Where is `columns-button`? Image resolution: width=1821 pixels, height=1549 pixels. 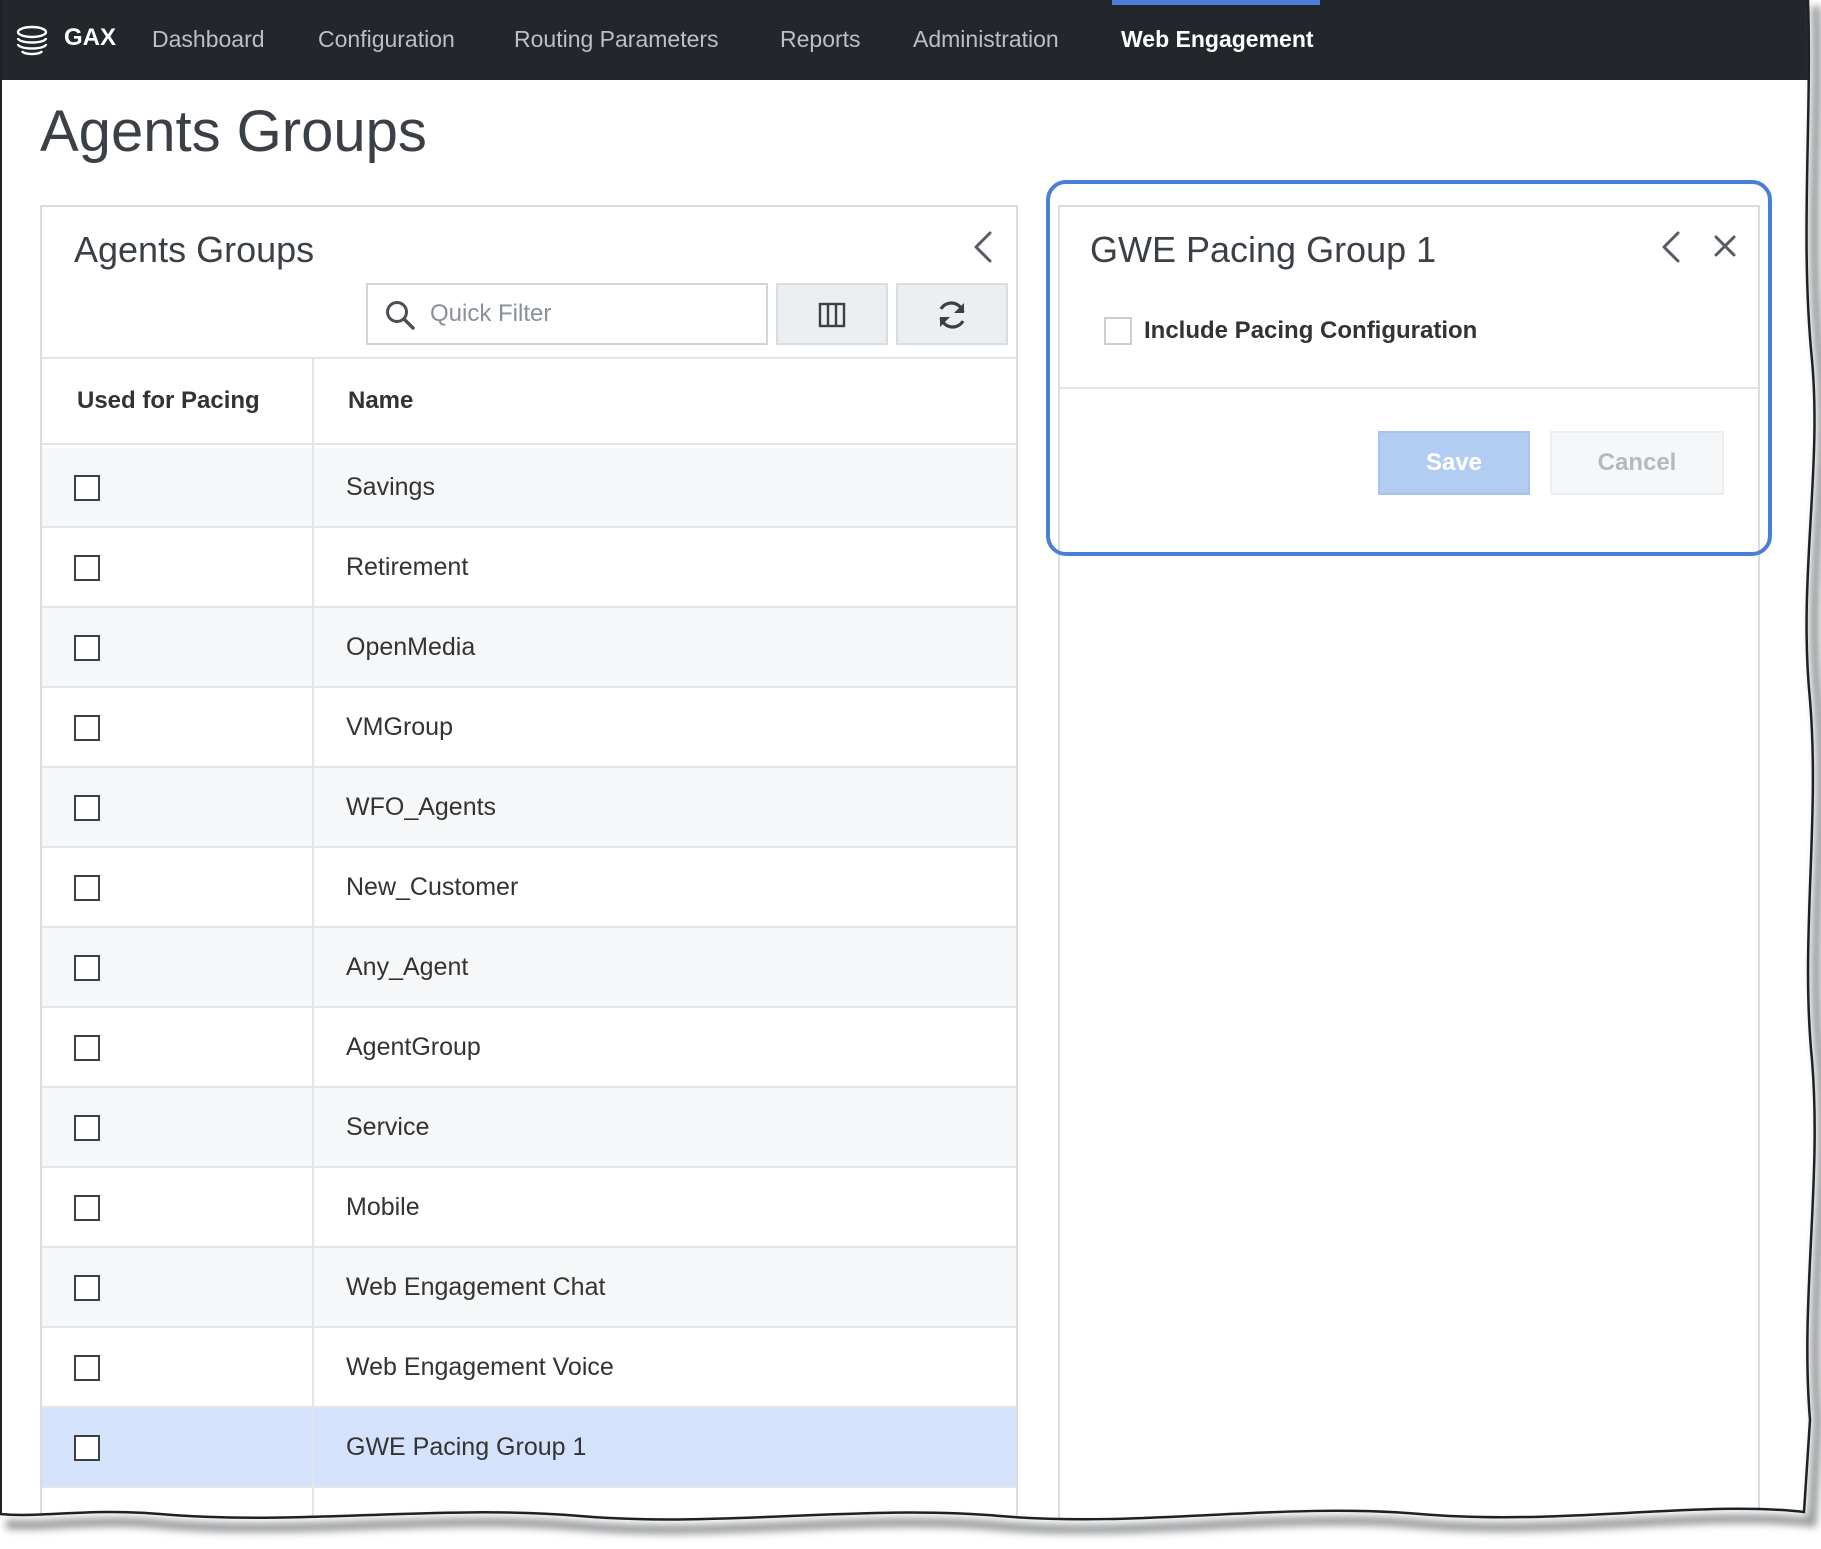
columns-button is located at coordinates (832, 314).